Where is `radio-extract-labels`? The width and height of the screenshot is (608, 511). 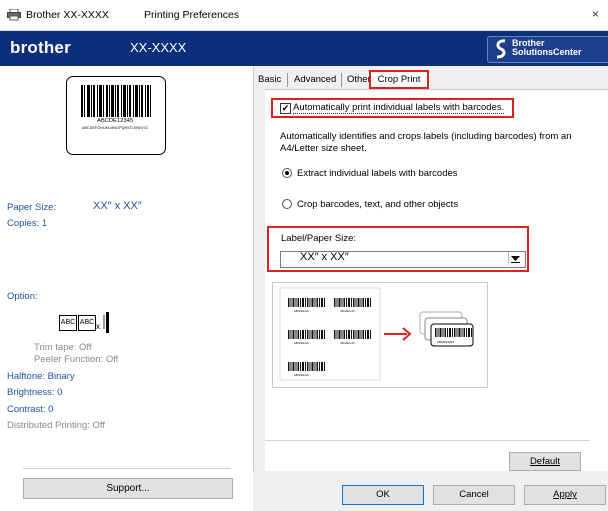 radio-extract-labels is located at coordinates (287, 173).